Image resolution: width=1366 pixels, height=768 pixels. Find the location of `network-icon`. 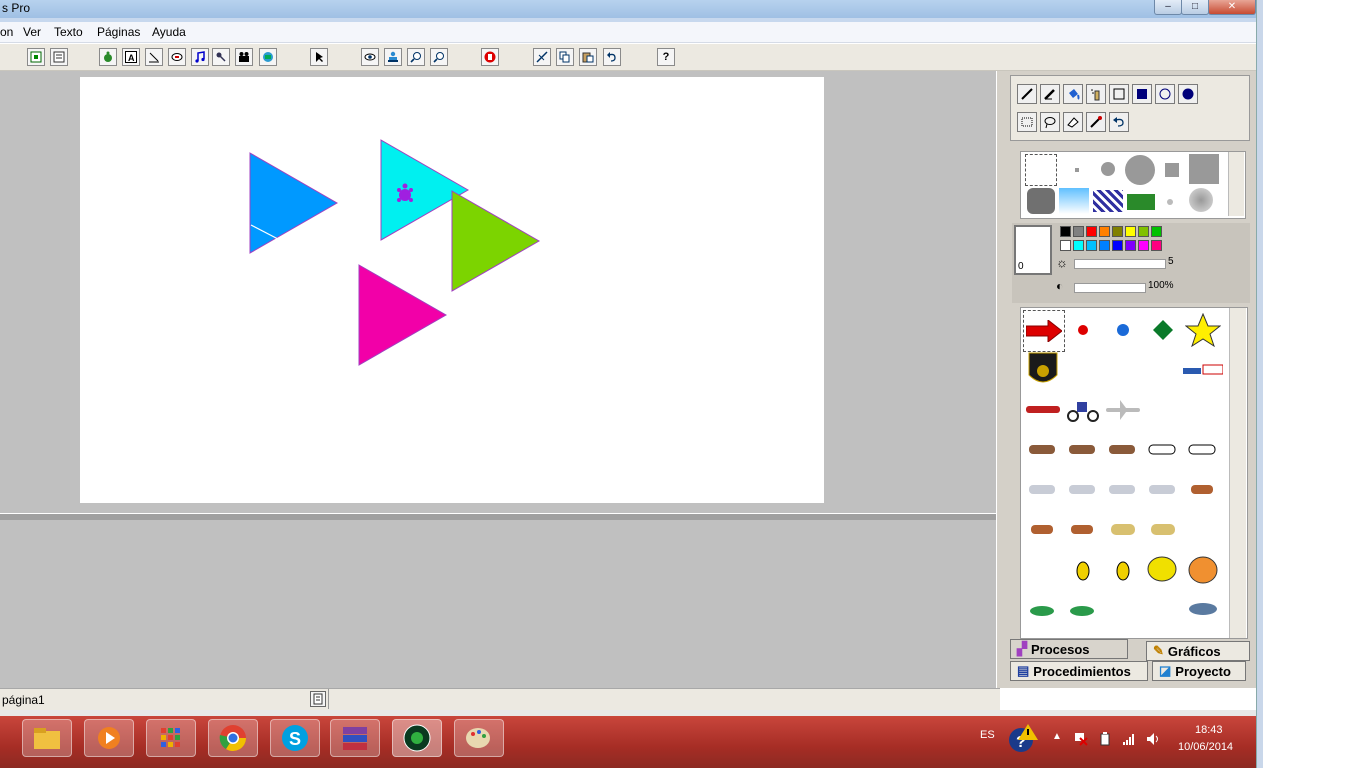

network-icon is located at coordinates (1129, 739).